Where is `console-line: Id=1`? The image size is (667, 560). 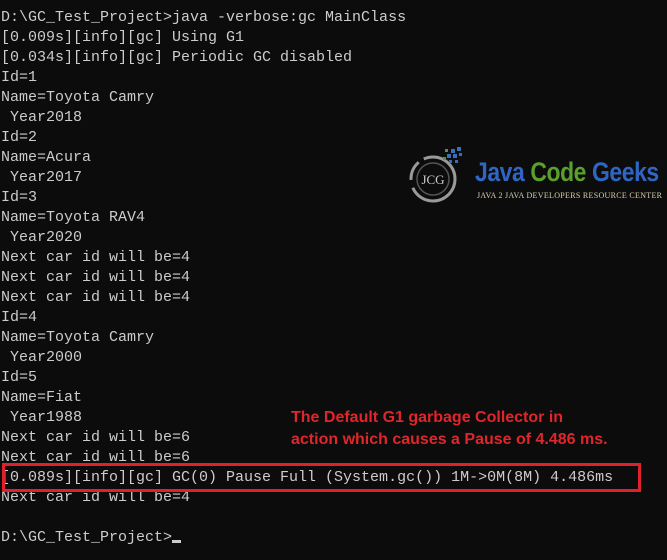
console-line: Id=1 is located at coordinates (19, 77).